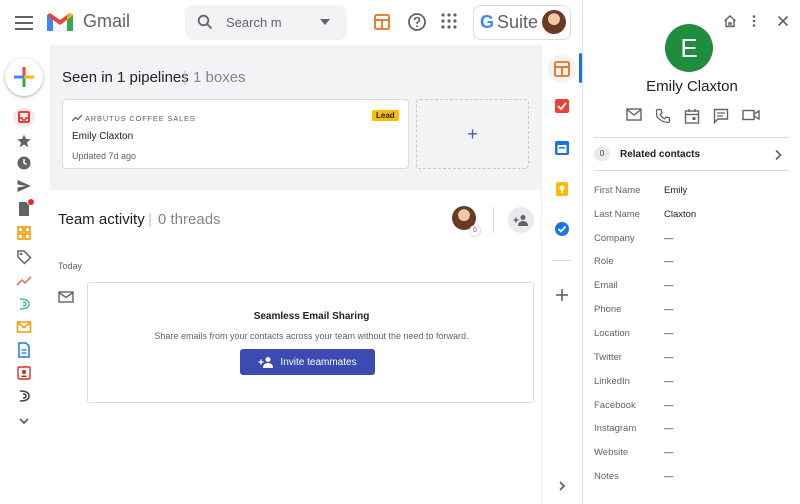  I want to click on field-value-phone: —, so click(669, 309).